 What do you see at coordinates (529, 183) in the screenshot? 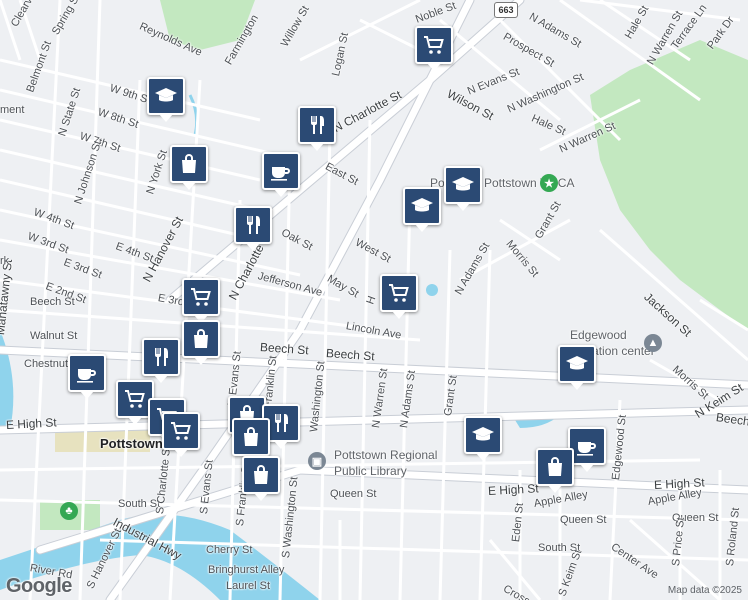
I see `poi-label: Pottstown YMCA` at bounding box center [529, 183].